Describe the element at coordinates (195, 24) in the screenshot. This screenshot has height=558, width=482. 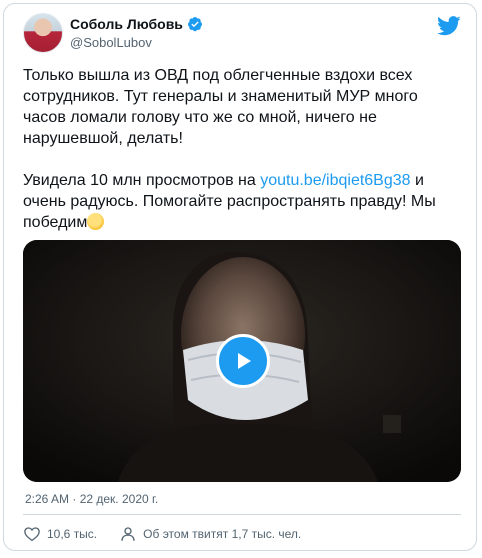
I see `verified-badge-icon` at that location.